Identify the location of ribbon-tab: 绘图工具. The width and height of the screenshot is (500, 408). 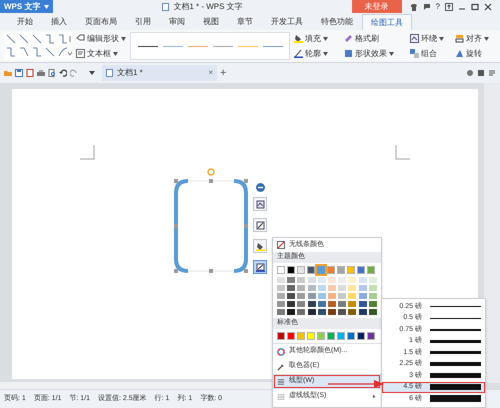
(387, 22).